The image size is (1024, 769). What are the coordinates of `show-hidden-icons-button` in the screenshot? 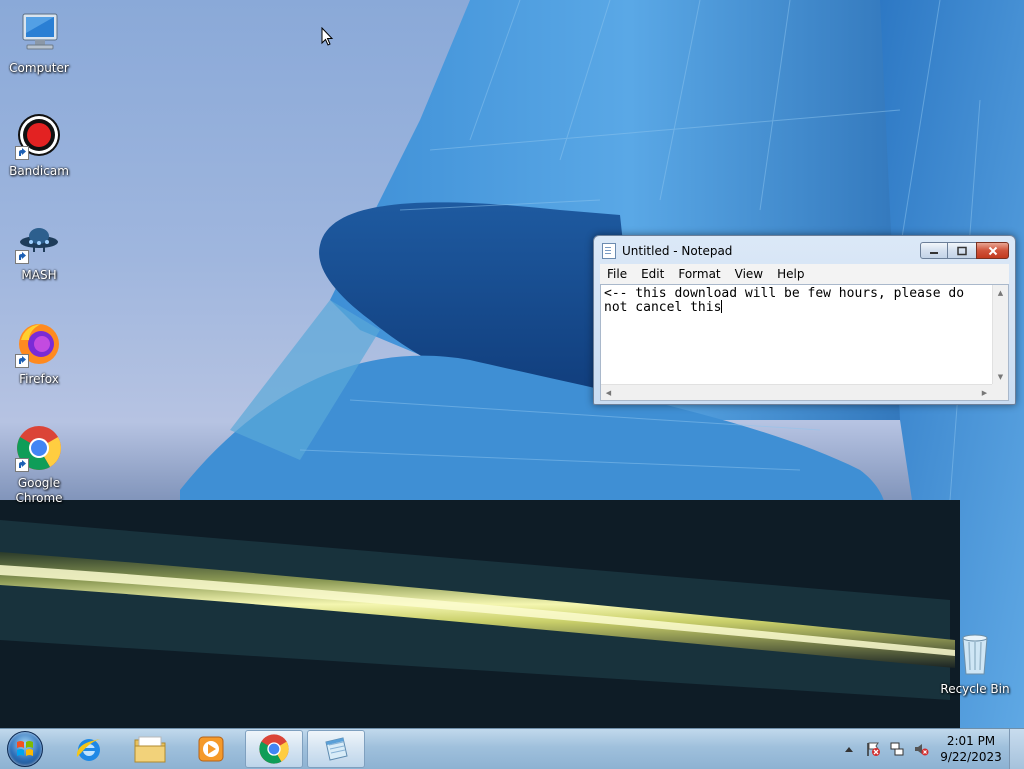 It's located at (849, 749).